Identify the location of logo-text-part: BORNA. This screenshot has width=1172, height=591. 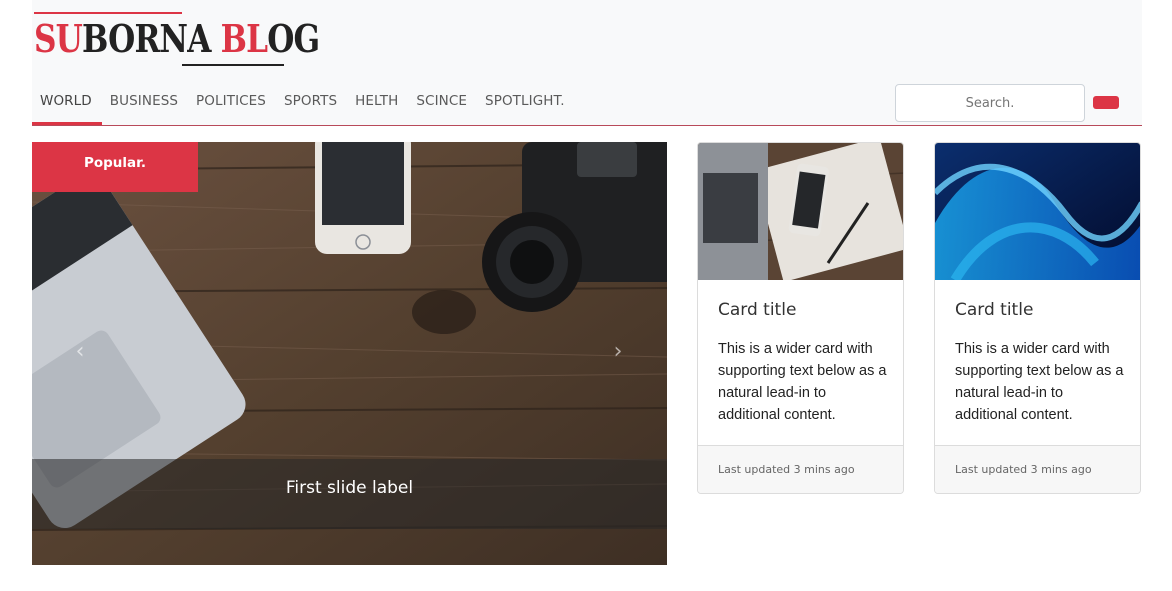
(151, 38).